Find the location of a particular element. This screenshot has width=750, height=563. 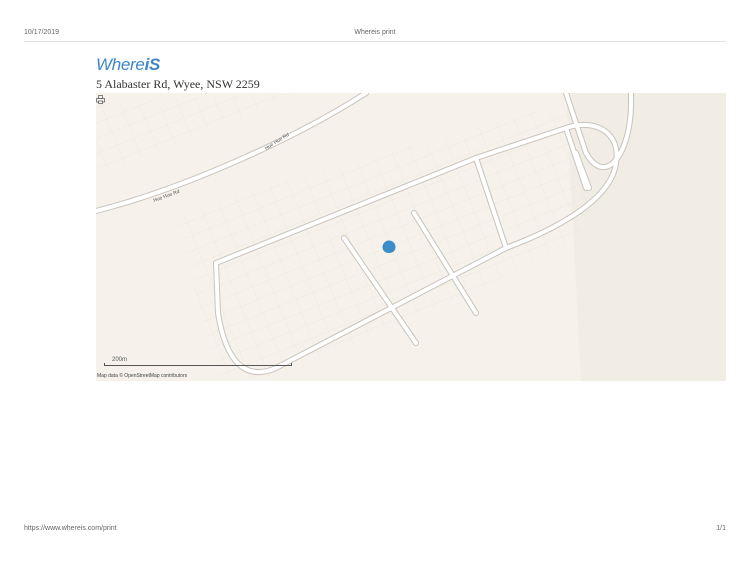

map-attribution: Map data © OpenStreetMap contributors is located at coordinates (142, 376).